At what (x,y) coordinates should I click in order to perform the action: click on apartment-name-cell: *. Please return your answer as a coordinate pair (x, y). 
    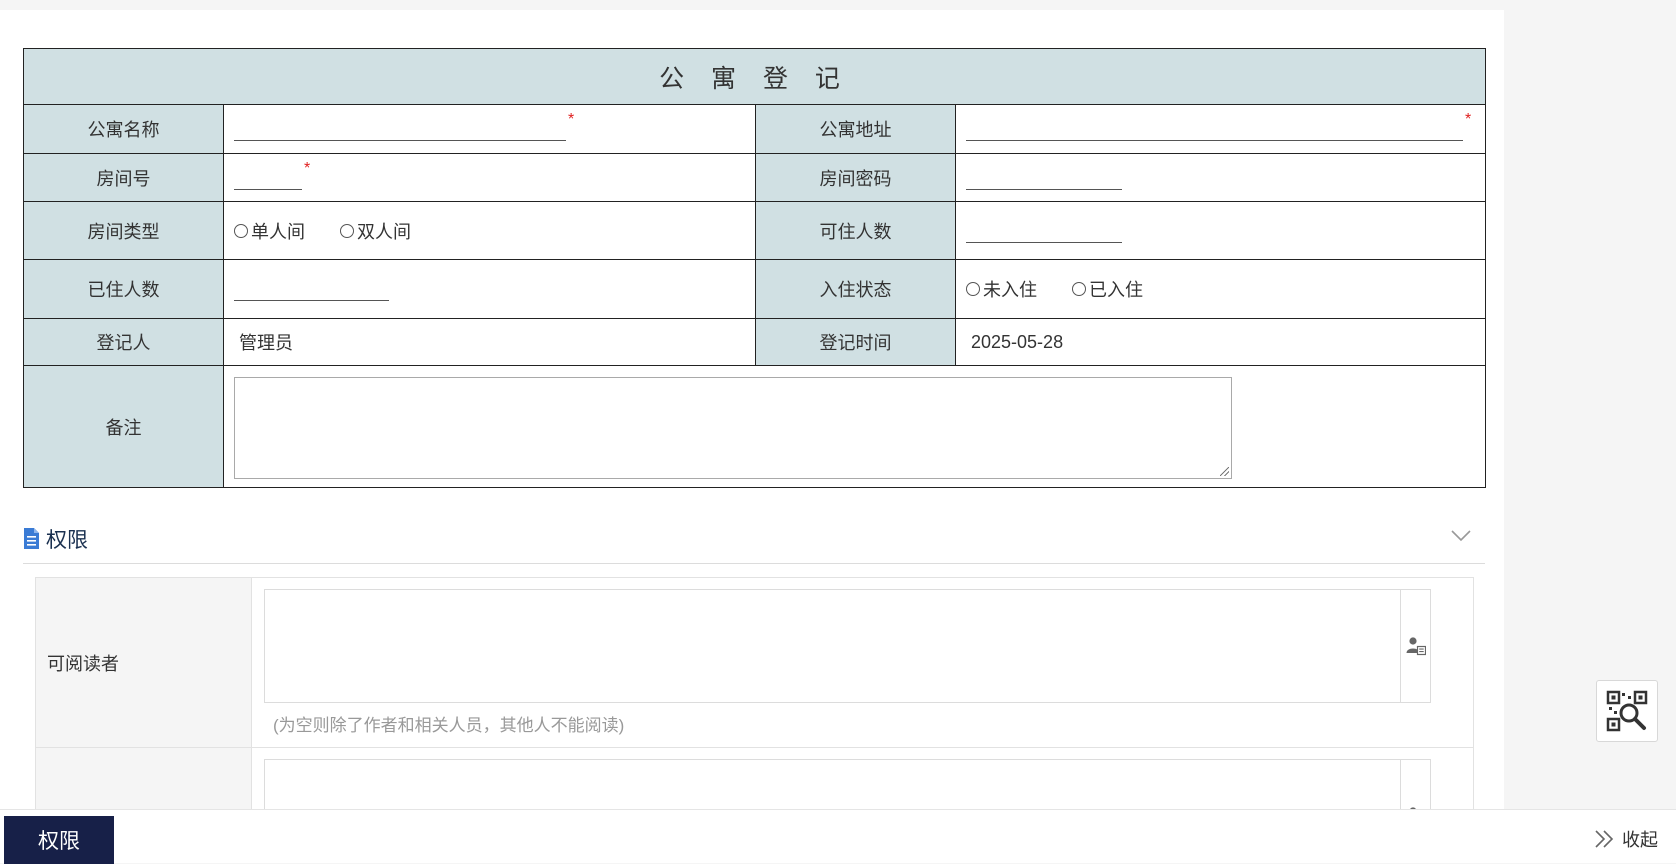
    Looking at the image, I should click on (489, 129).